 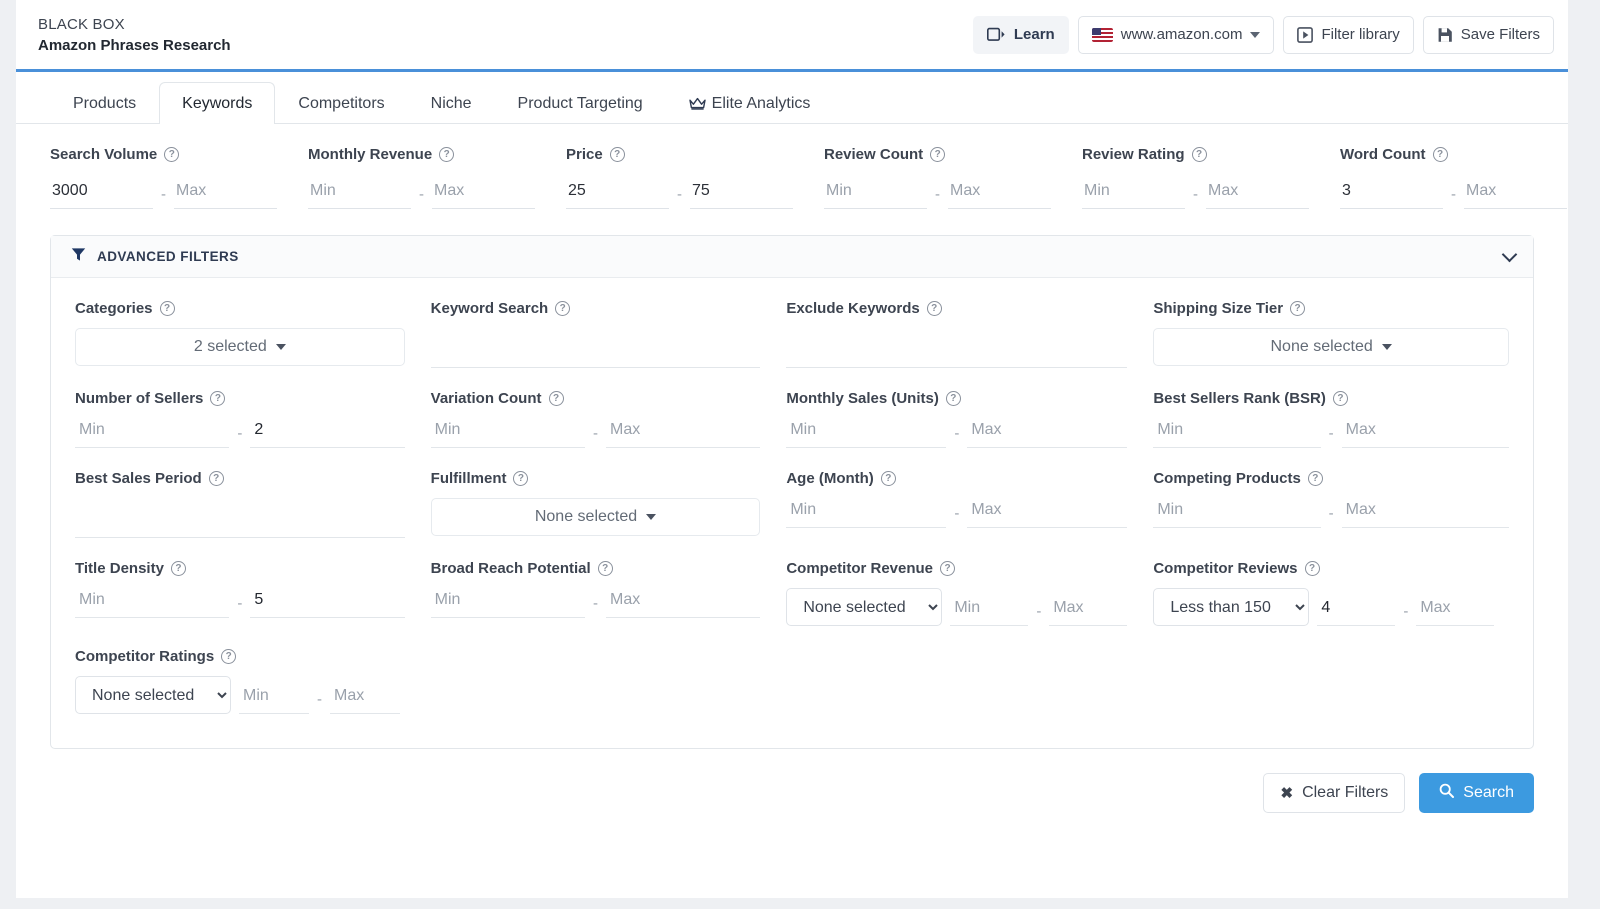 I want to click on save-filters-button: Save Filters, so click(x=1488, y=34).